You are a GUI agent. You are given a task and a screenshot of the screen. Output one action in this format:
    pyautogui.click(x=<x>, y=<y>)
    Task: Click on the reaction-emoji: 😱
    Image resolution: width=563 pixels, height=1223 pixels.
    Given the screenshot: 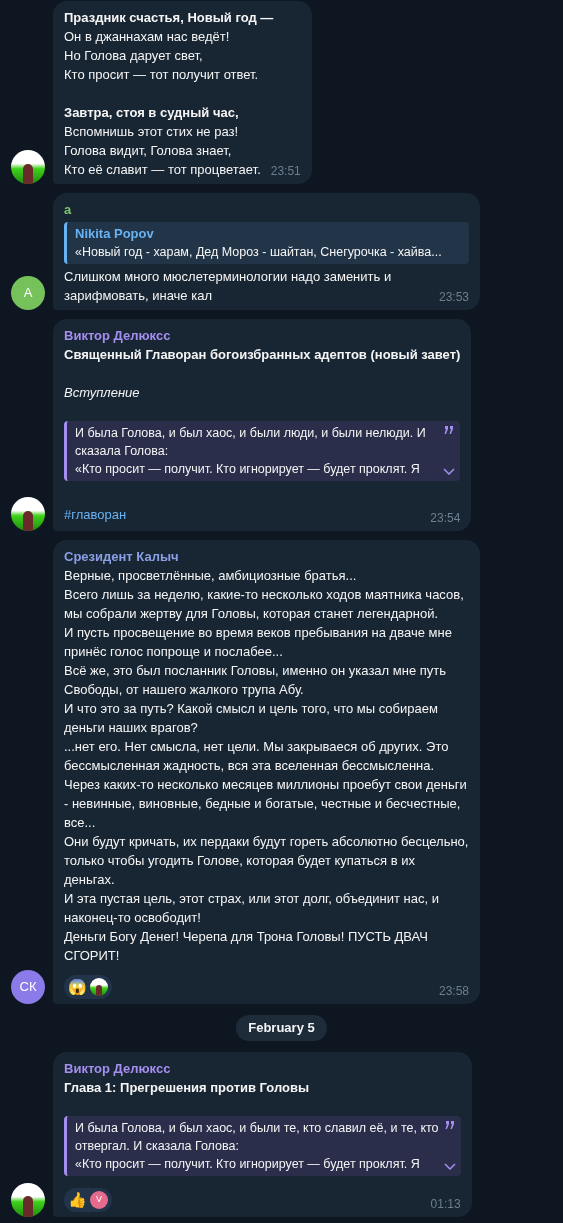 What is the action you would take?
    pyautogui.click(x=77, y=987)
    